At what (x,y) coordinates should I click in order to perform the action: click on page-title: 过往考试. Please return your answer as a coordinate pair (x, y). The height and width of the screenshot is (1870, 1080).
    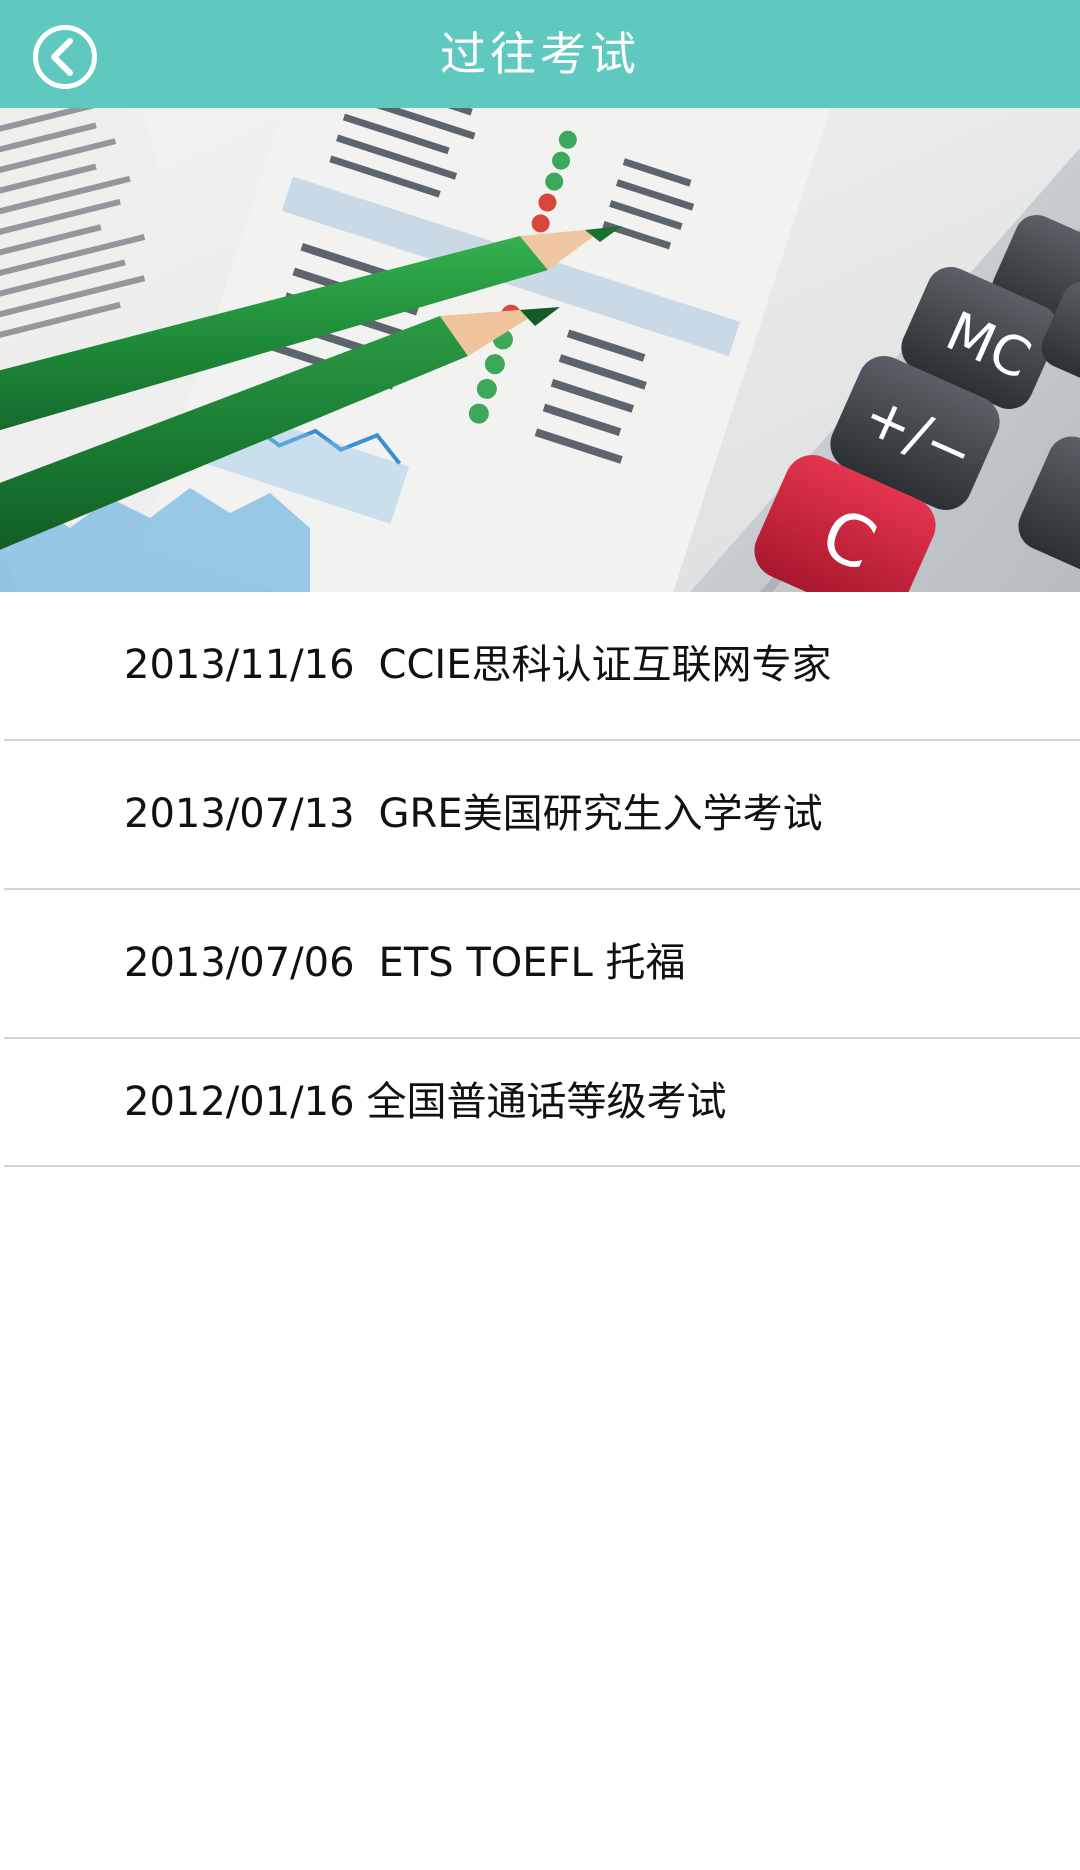
    Looking at the image, I should click on (540, 54).